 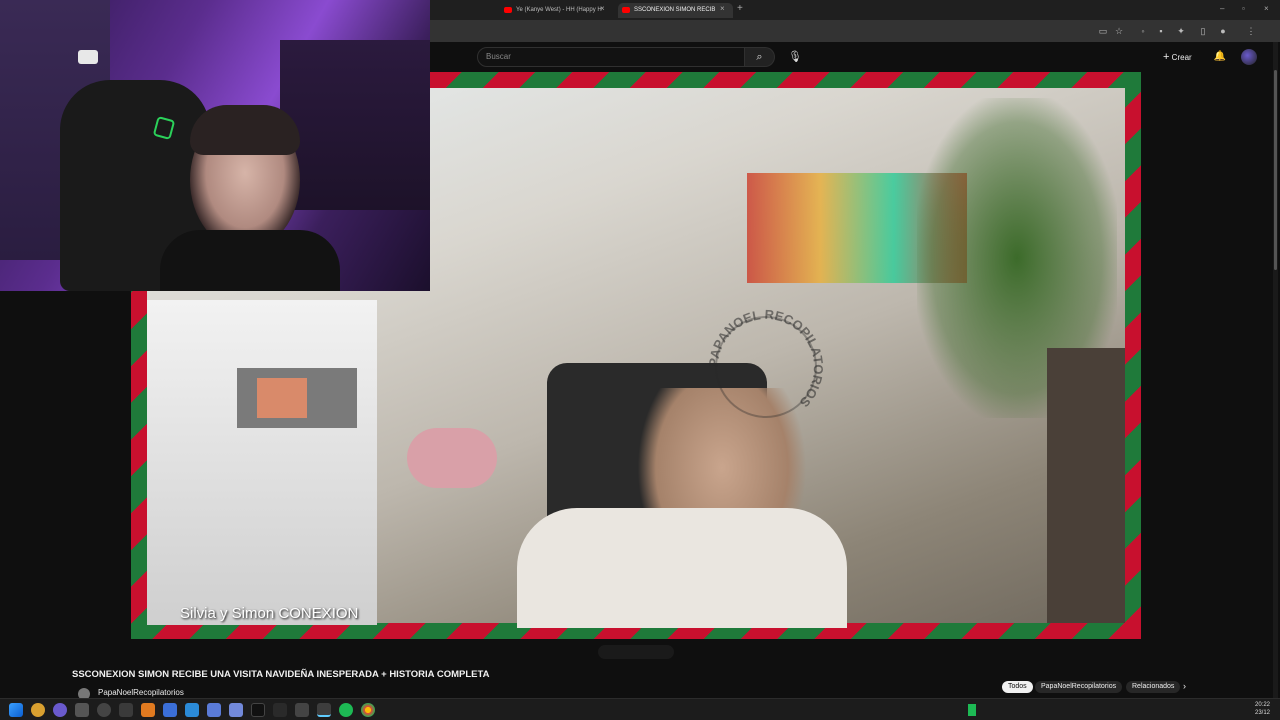 What do you see at coordinates (1203, 31) in the screenshot?
I see `sidebar-icon: ▯` at bounding box center [1203, 31].